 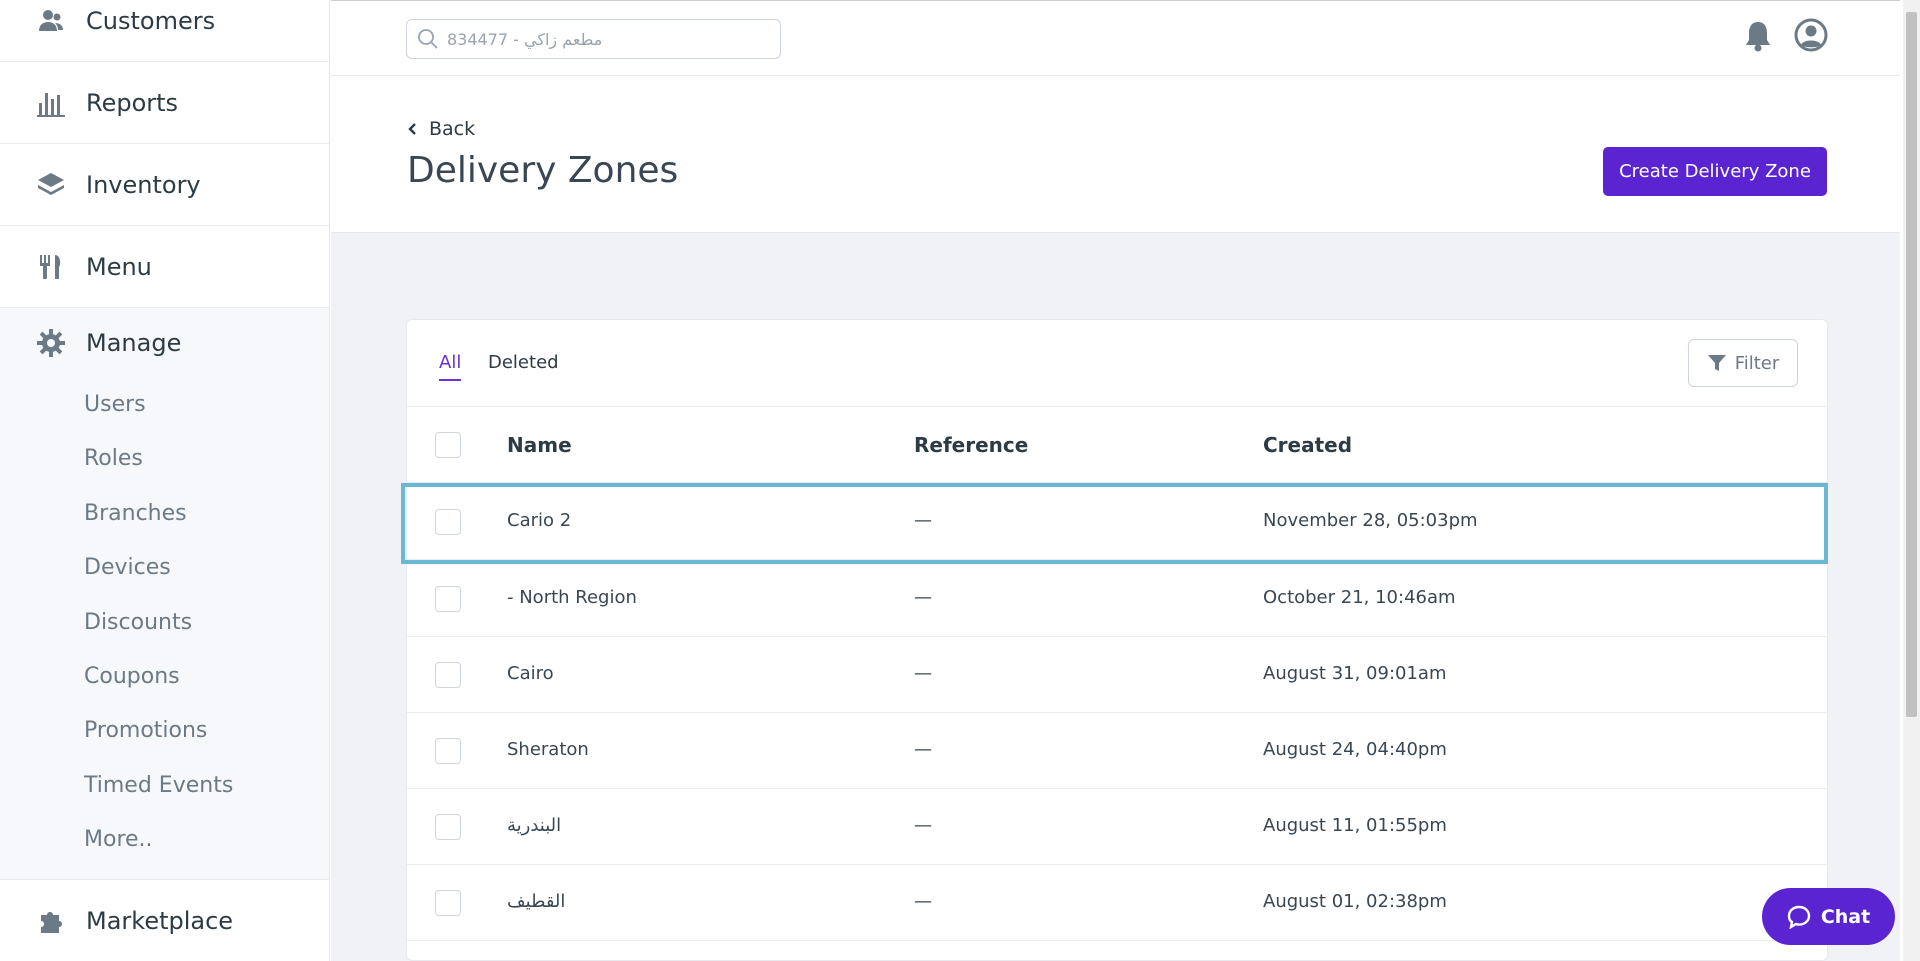 What do you see at coordinates (160, 920) in the screenshot?
I see `sidebar-item-label: Marketplace` at bounding box center [160, 920].